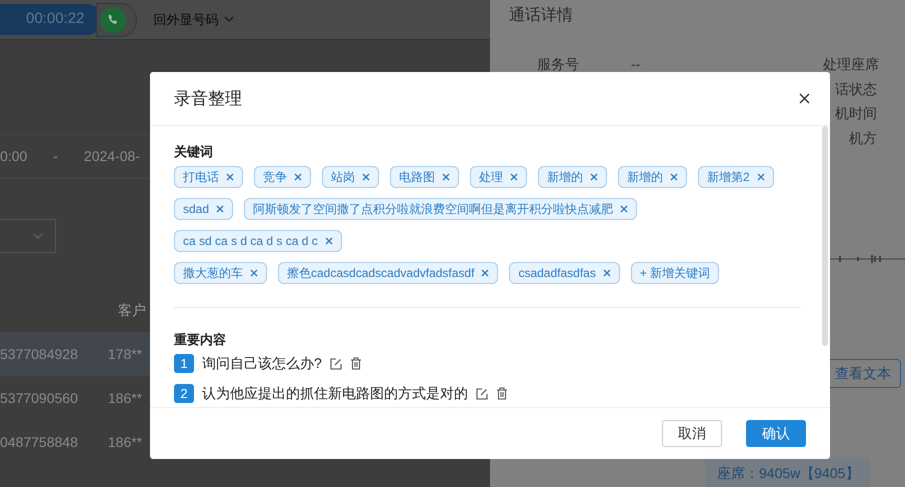  What do you see at coordinates (343, 177) in the screenshot?
I see `tag-label: 站岗` at bounding box center [343, 177].